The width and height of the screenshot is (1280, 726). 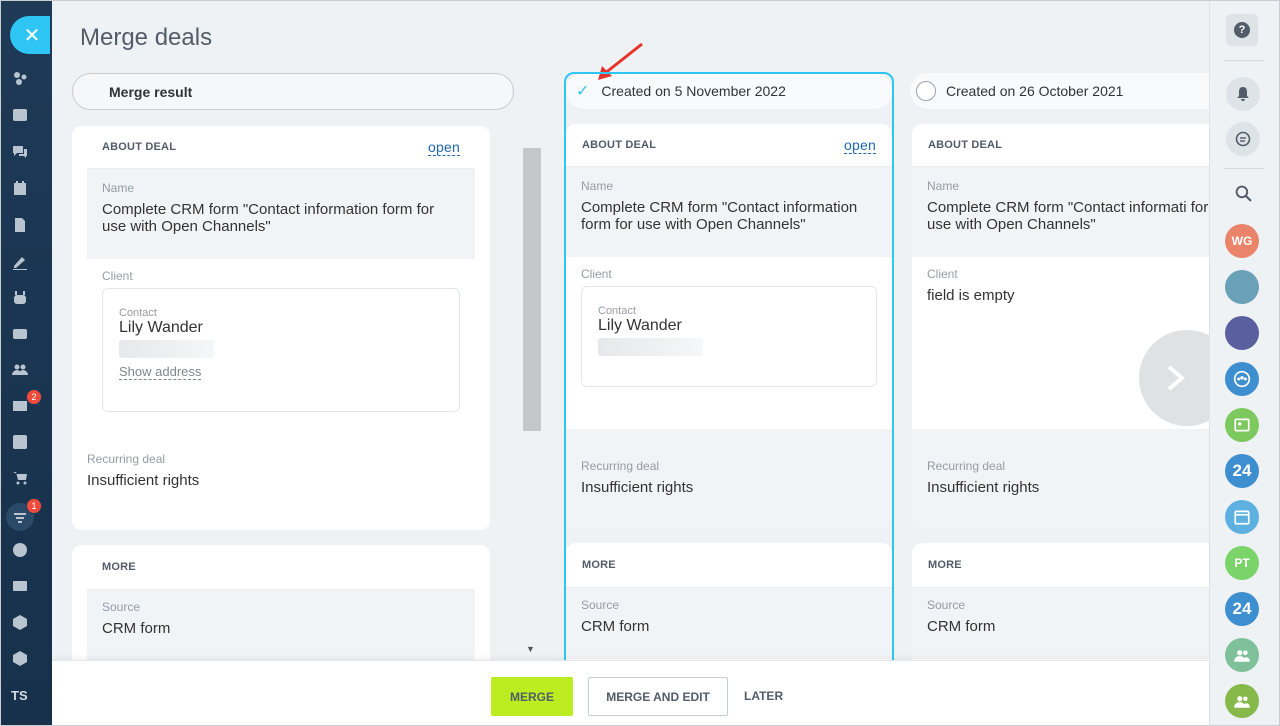 What do you see at coordinates (1035, 91) in the screenshot?
I see `candidate-2-created: Created on 26 October 2021` at bounding box center [1035, 91].